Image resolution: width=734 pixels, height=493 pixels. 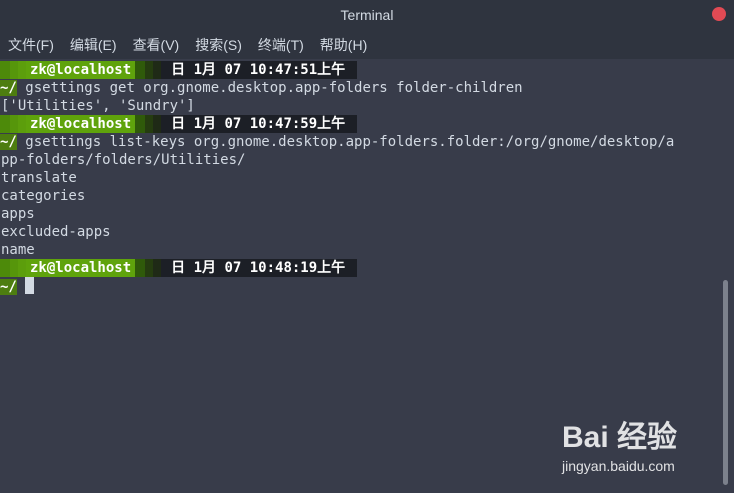 I want to click on window-title: Terminal, so click(x=367, y=15).